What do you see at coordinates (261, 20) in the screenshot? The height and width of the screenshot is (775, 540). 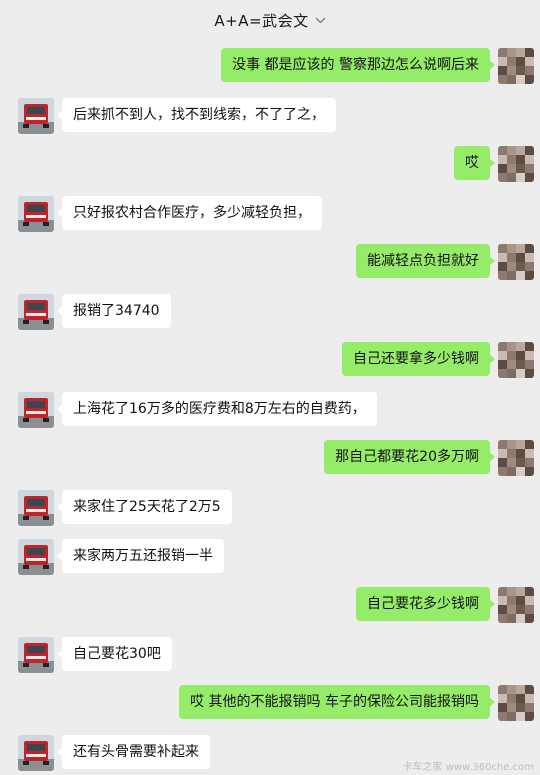 I see `chat-title: A+A=武会文` at bounding box center [261, 20].